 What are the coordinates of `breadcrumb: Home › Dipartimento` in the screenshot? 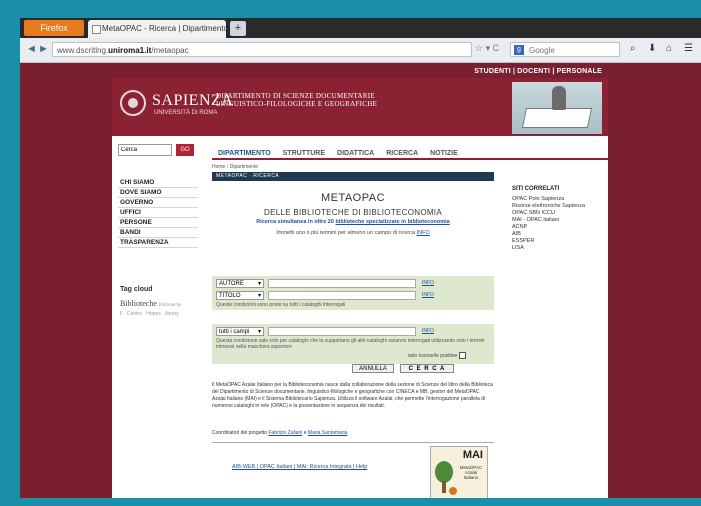 It's located at (235, 167).